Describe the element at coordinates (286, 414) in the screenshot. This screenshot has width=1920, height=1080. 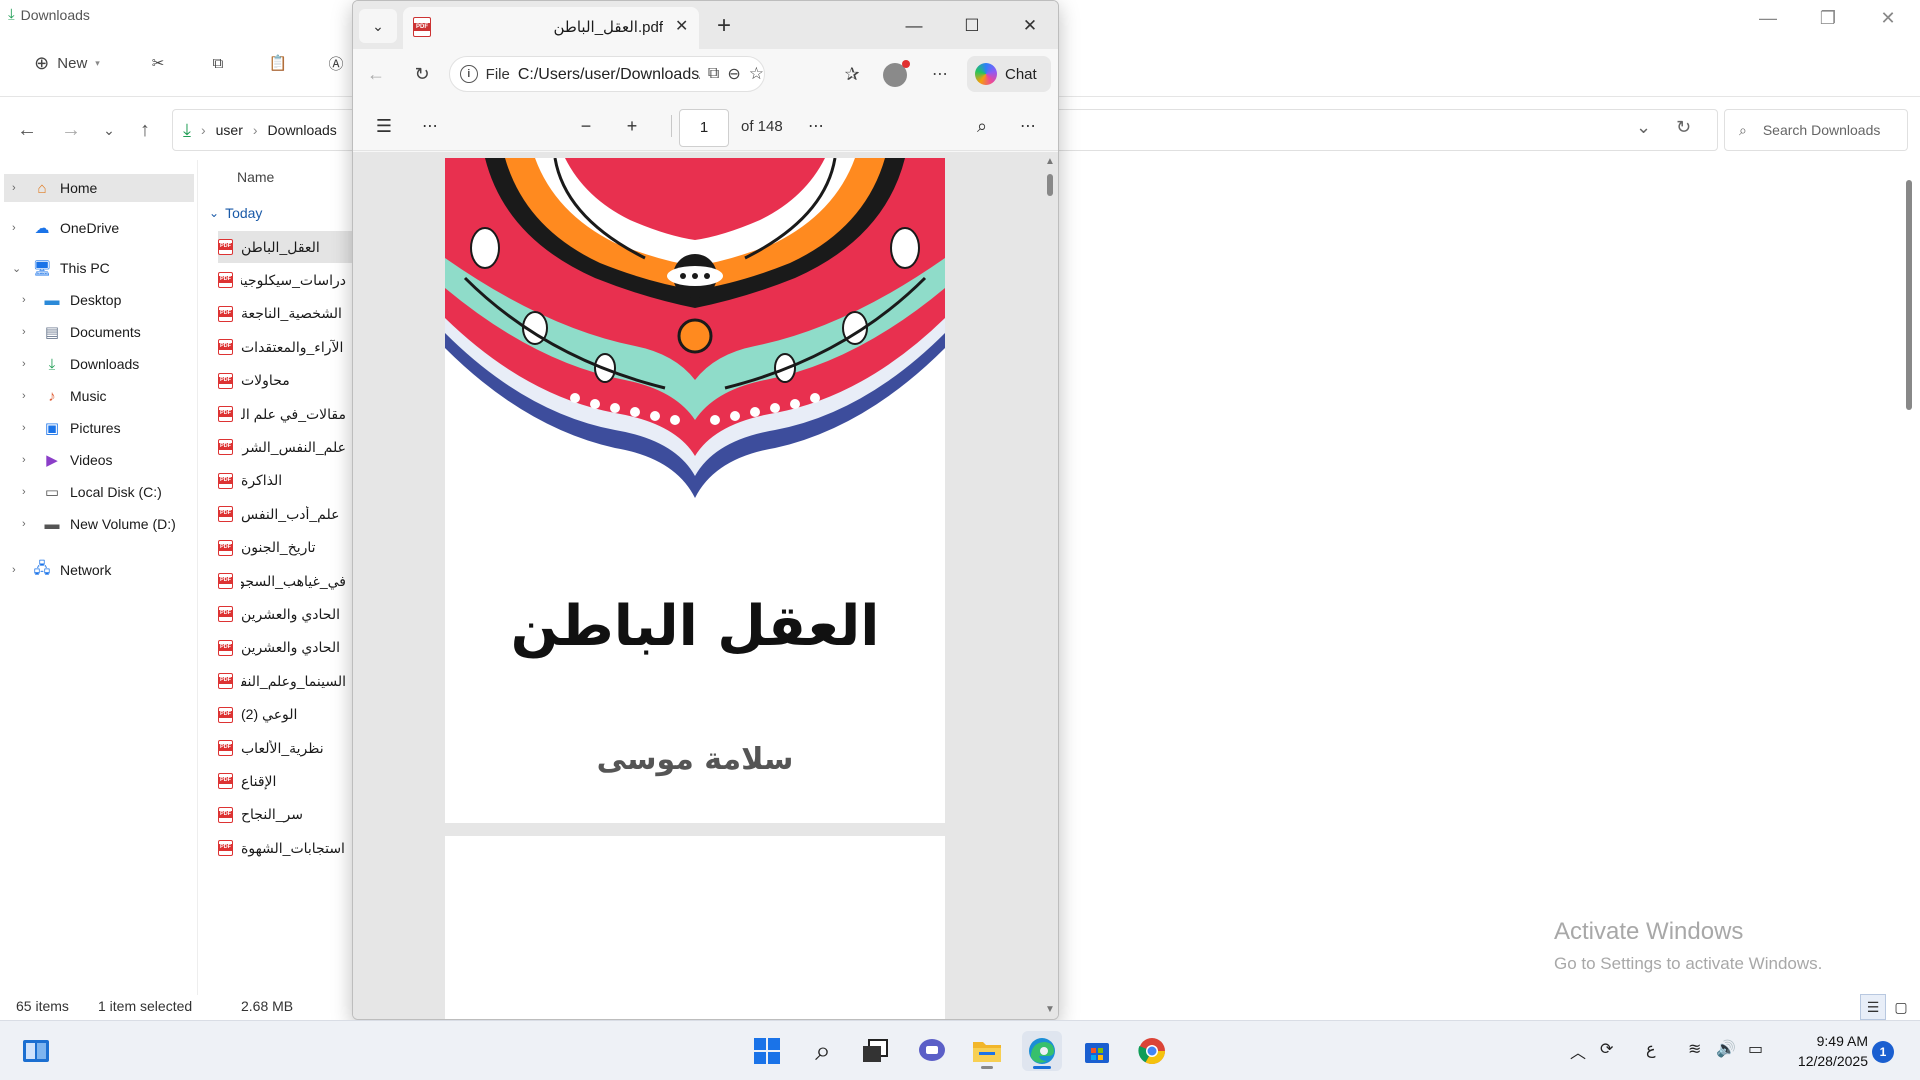
I see `file-row: مقالات_في علم النفس` at that location.